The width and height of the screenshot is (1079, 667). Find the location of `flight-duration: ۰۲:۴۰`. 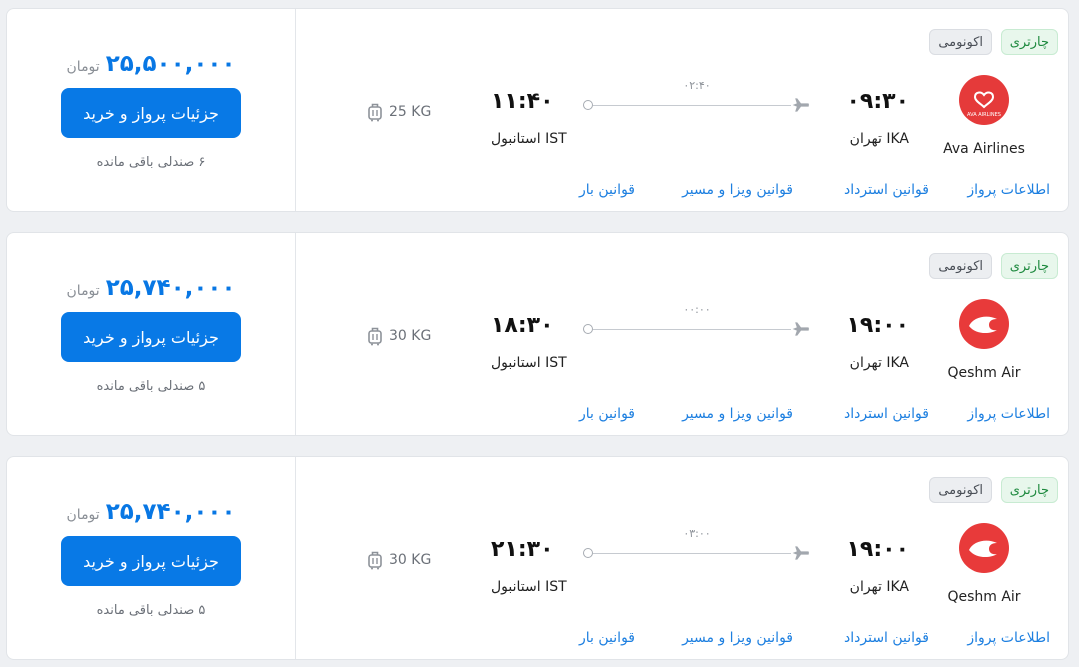

flight-duration: ۰۲:۴۰ is located at coordinates (697, 85).